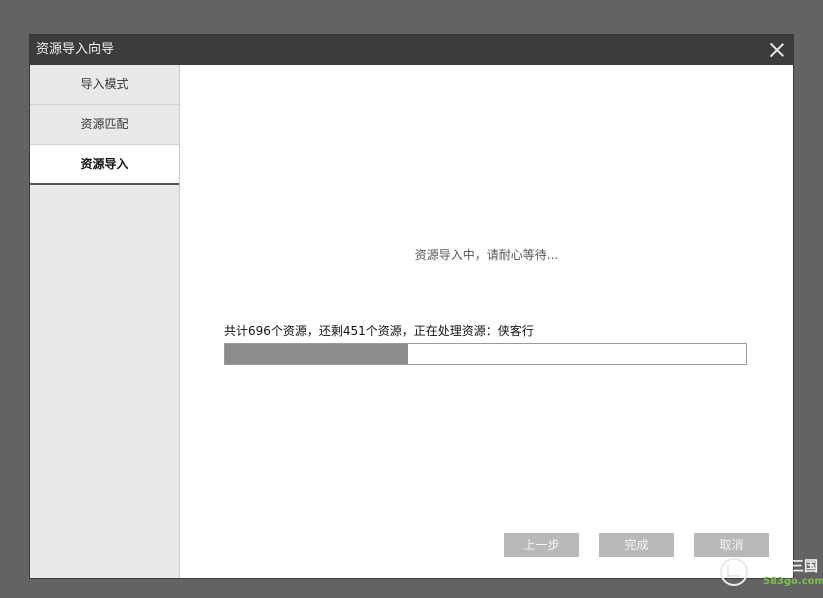 This screenshot has height=598, width=823. What do you see at coordinates (379, 331) in the screenshot?
I see `progress-status-text: 共计696个资源，还剩451个资源，正在处理资源：侠客行` at bounding box center [379, 331].